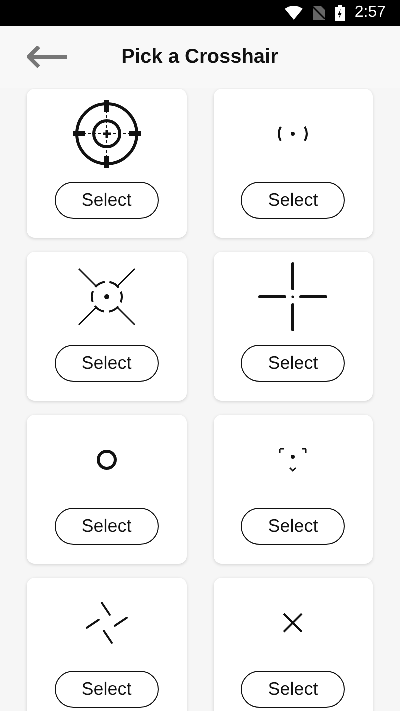 This screenshot has height=711, width=400. I want to click on ring-icon, so click(107, 460).